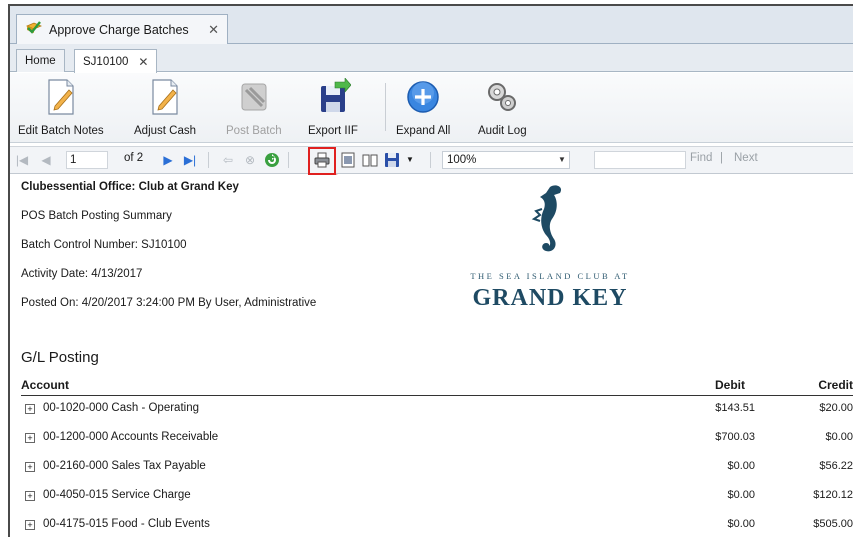 The image size is (853, 537). I want to click on next-page-icon: ▶, so click(168, 160).